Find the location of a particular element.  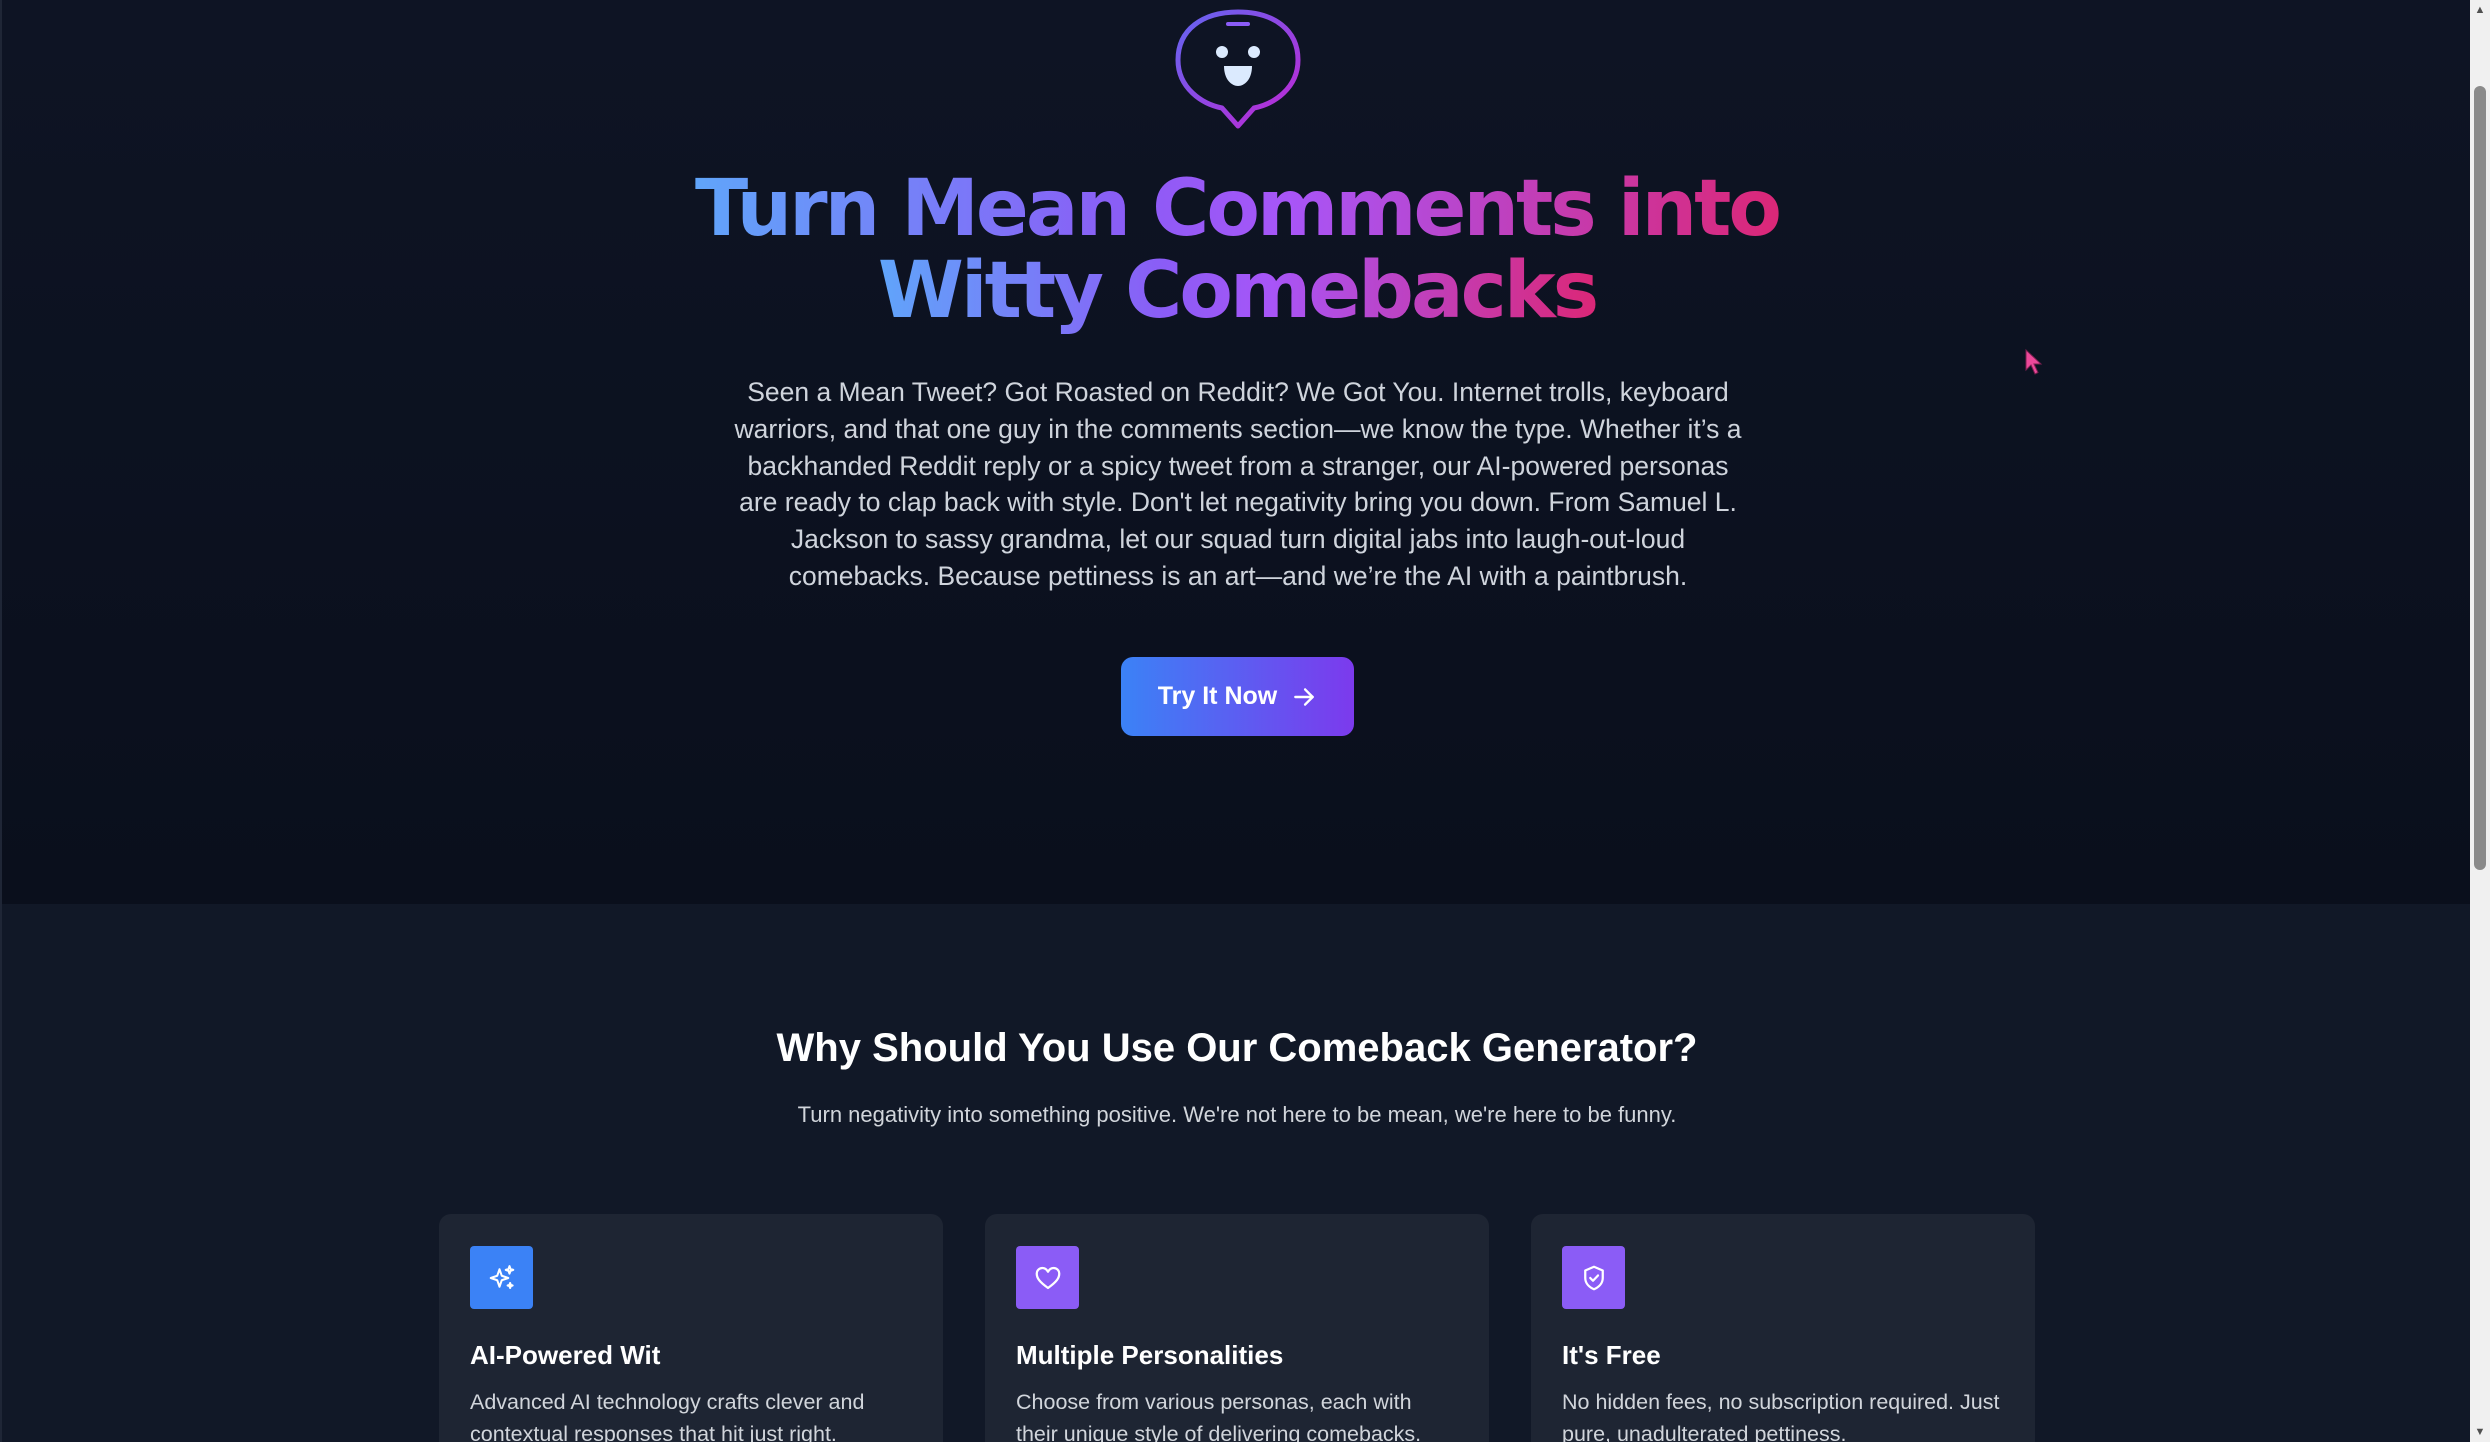

scroll-up-arrow-icon: ▲ is located at coordinates (2480, 10).